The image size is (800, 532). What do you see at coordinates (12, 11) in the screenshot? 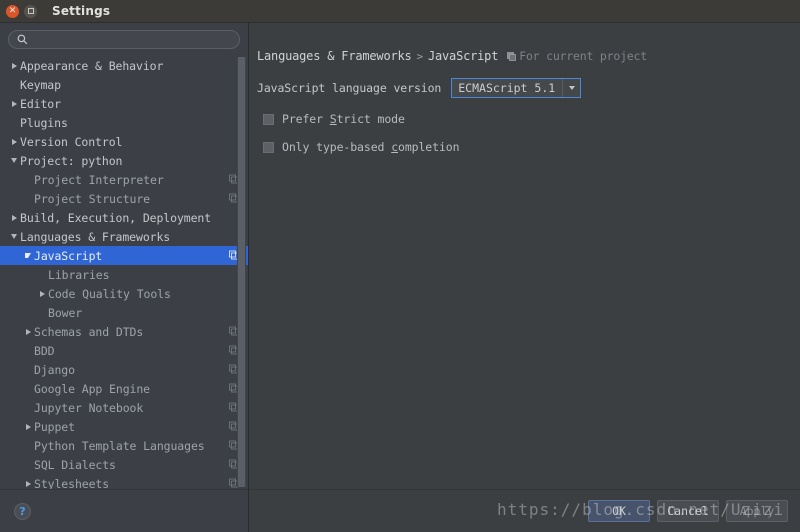
I see `close-icon: ✕` at bounding box center [12, 11].